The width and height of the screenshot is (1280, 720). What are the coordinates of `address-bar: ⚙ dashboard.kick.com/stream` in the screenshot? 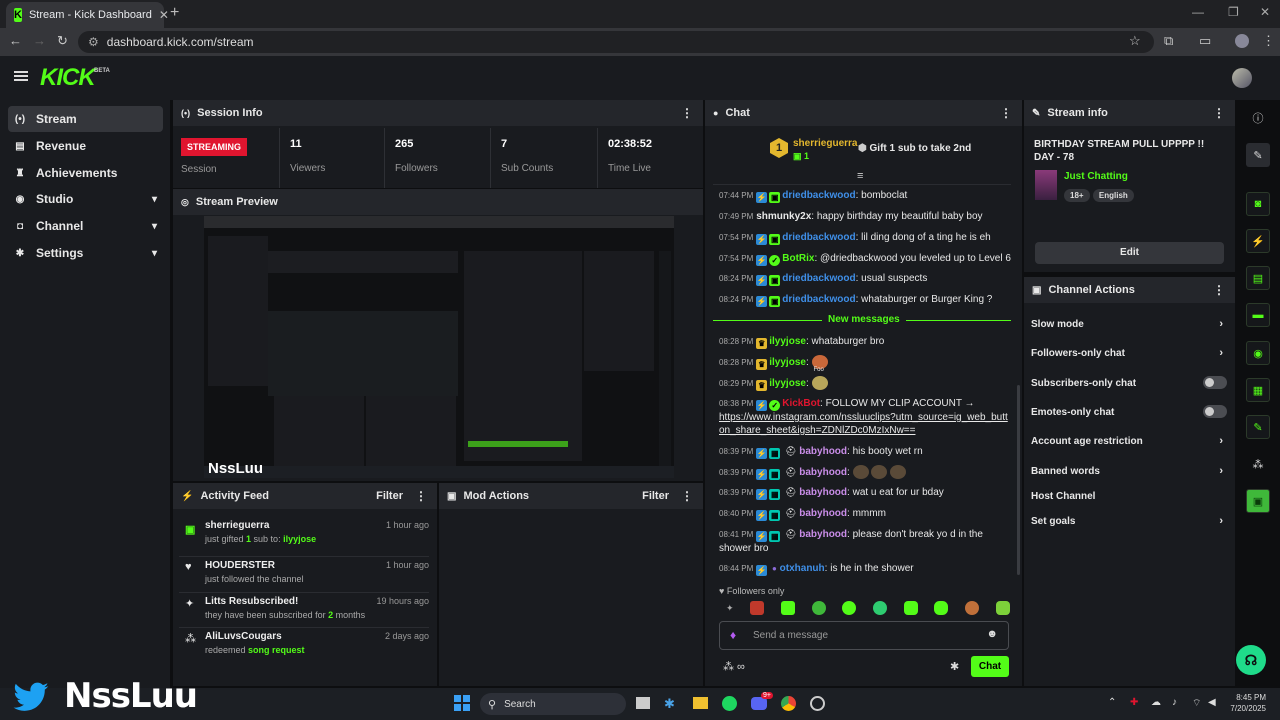 It's located at (616, 42).